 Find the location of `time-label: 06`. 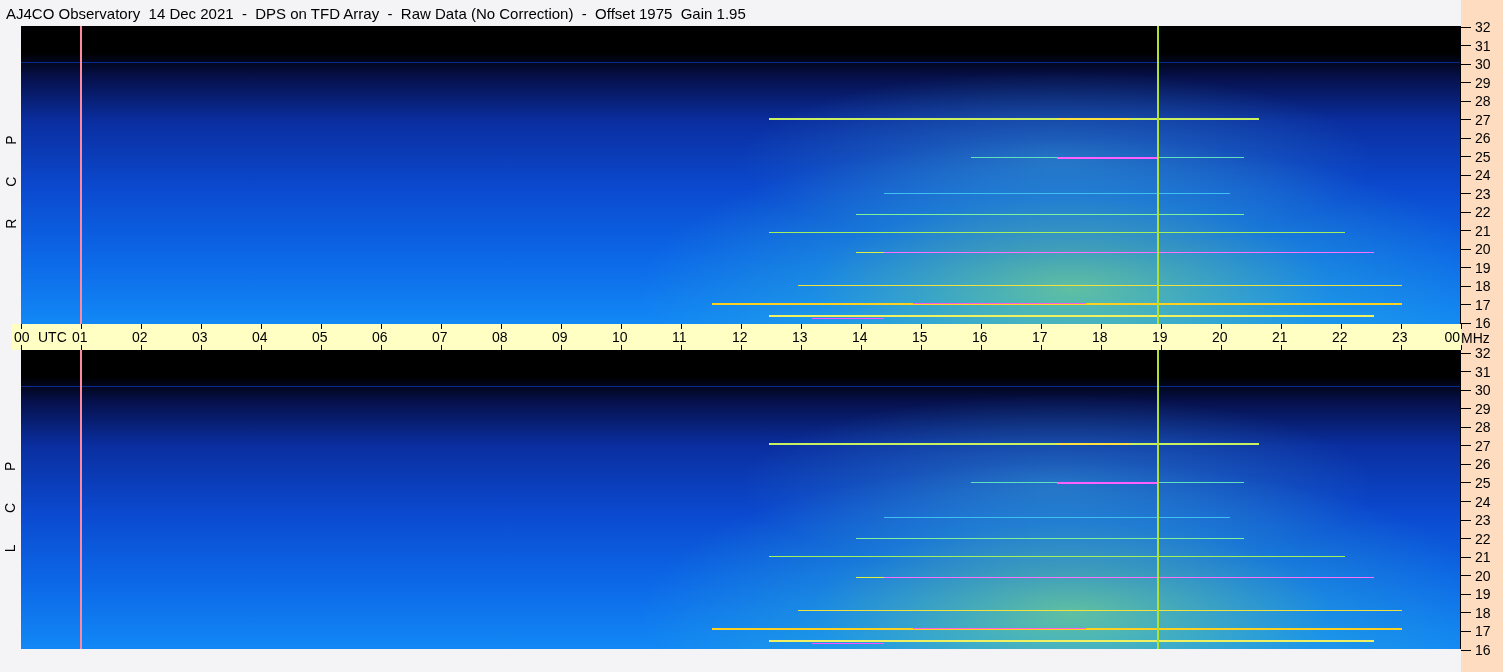

time-label: 06 is located at coordinates (380, 337).